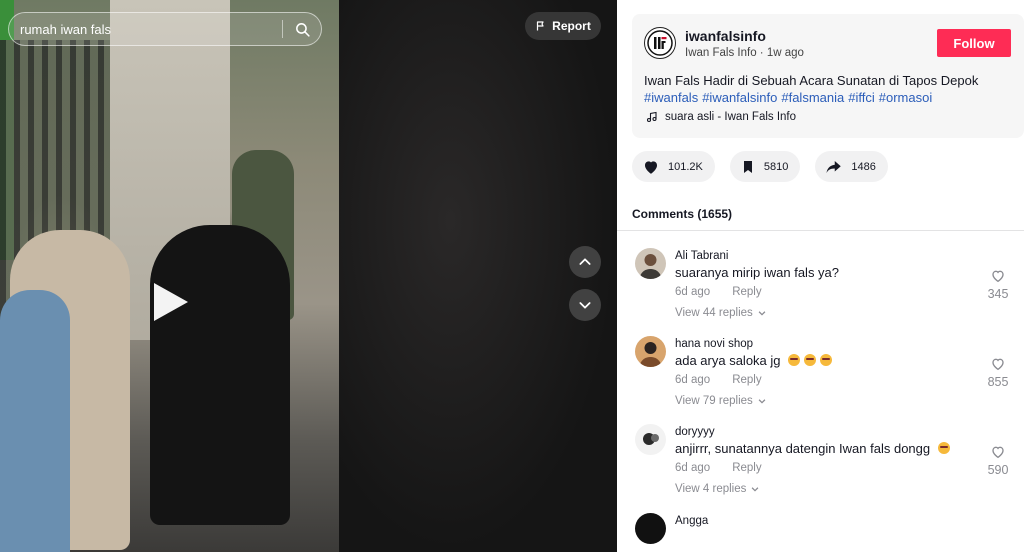 This screenshot has height=552, width=1024. I want to click on play-button, so click(170, 302).